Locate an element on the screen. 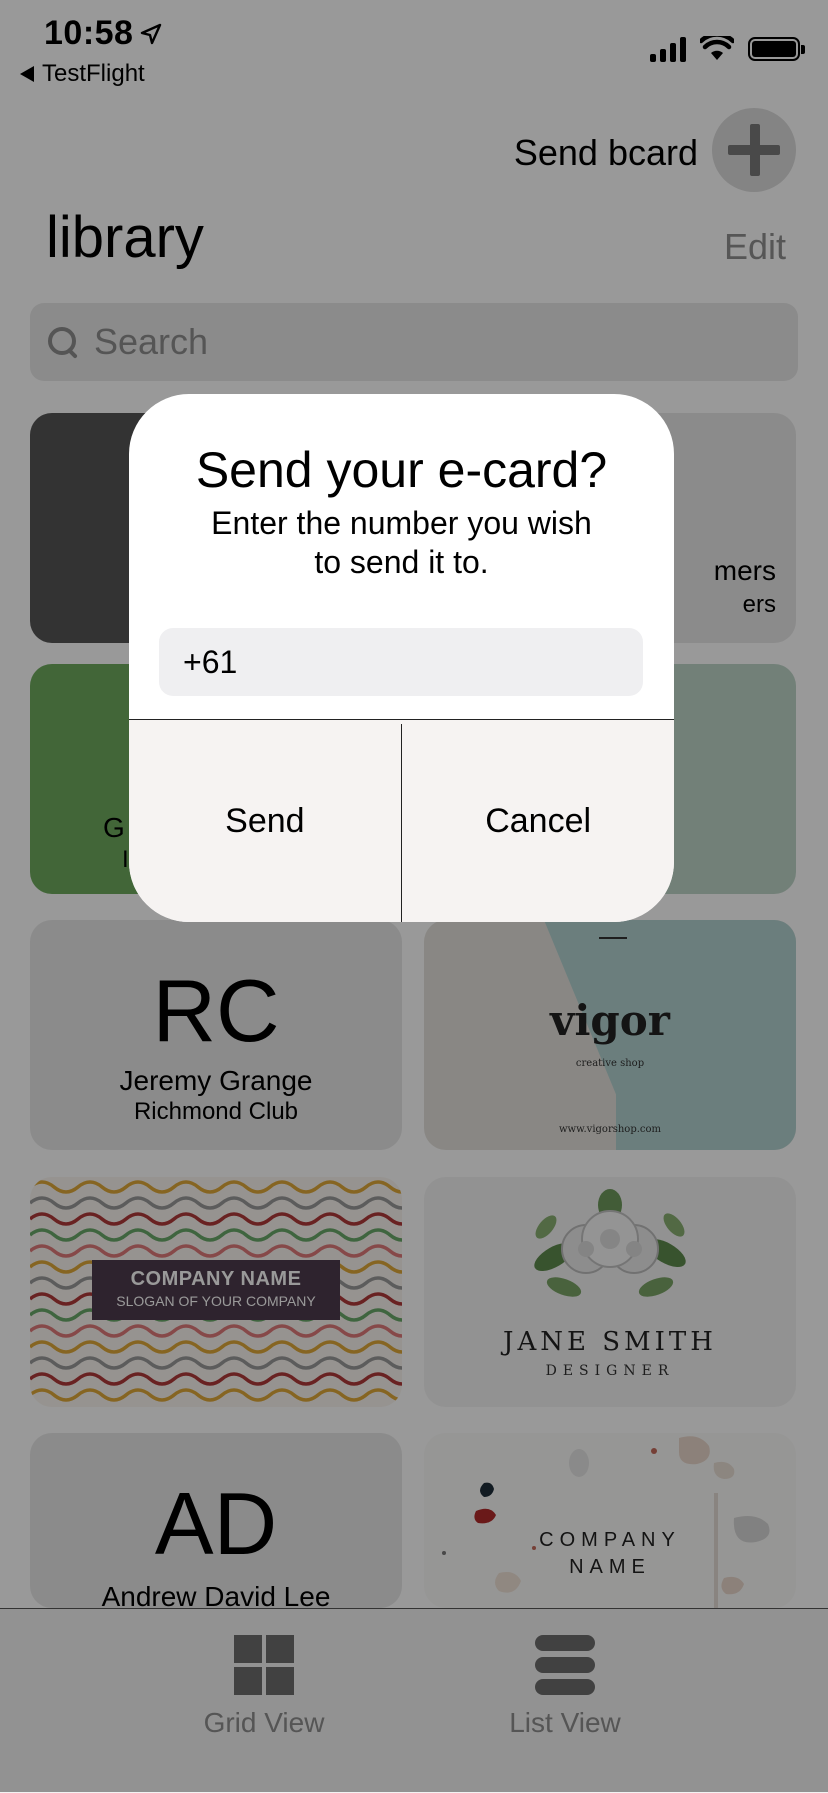  cancel-button: Cancel is located at coordinates (538, 821).